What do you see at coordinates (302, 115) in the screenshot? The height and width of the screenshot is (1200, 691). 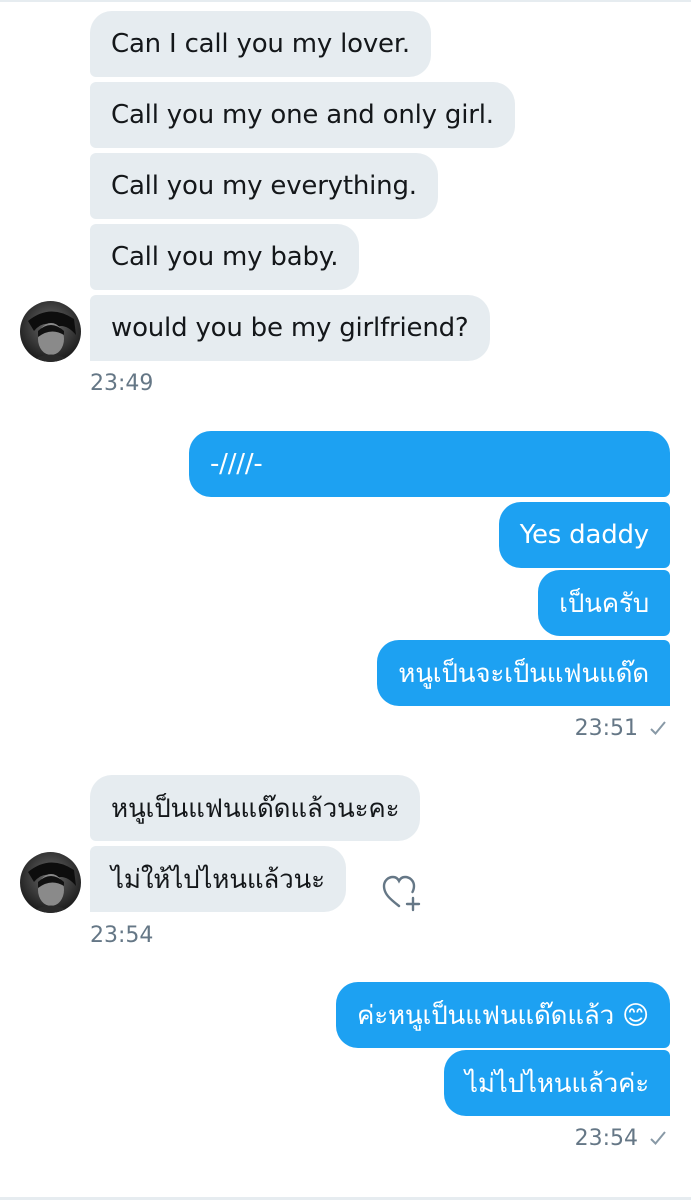 I see `received-message: Call you my one and only girl.` at bounding box center [302, 115].